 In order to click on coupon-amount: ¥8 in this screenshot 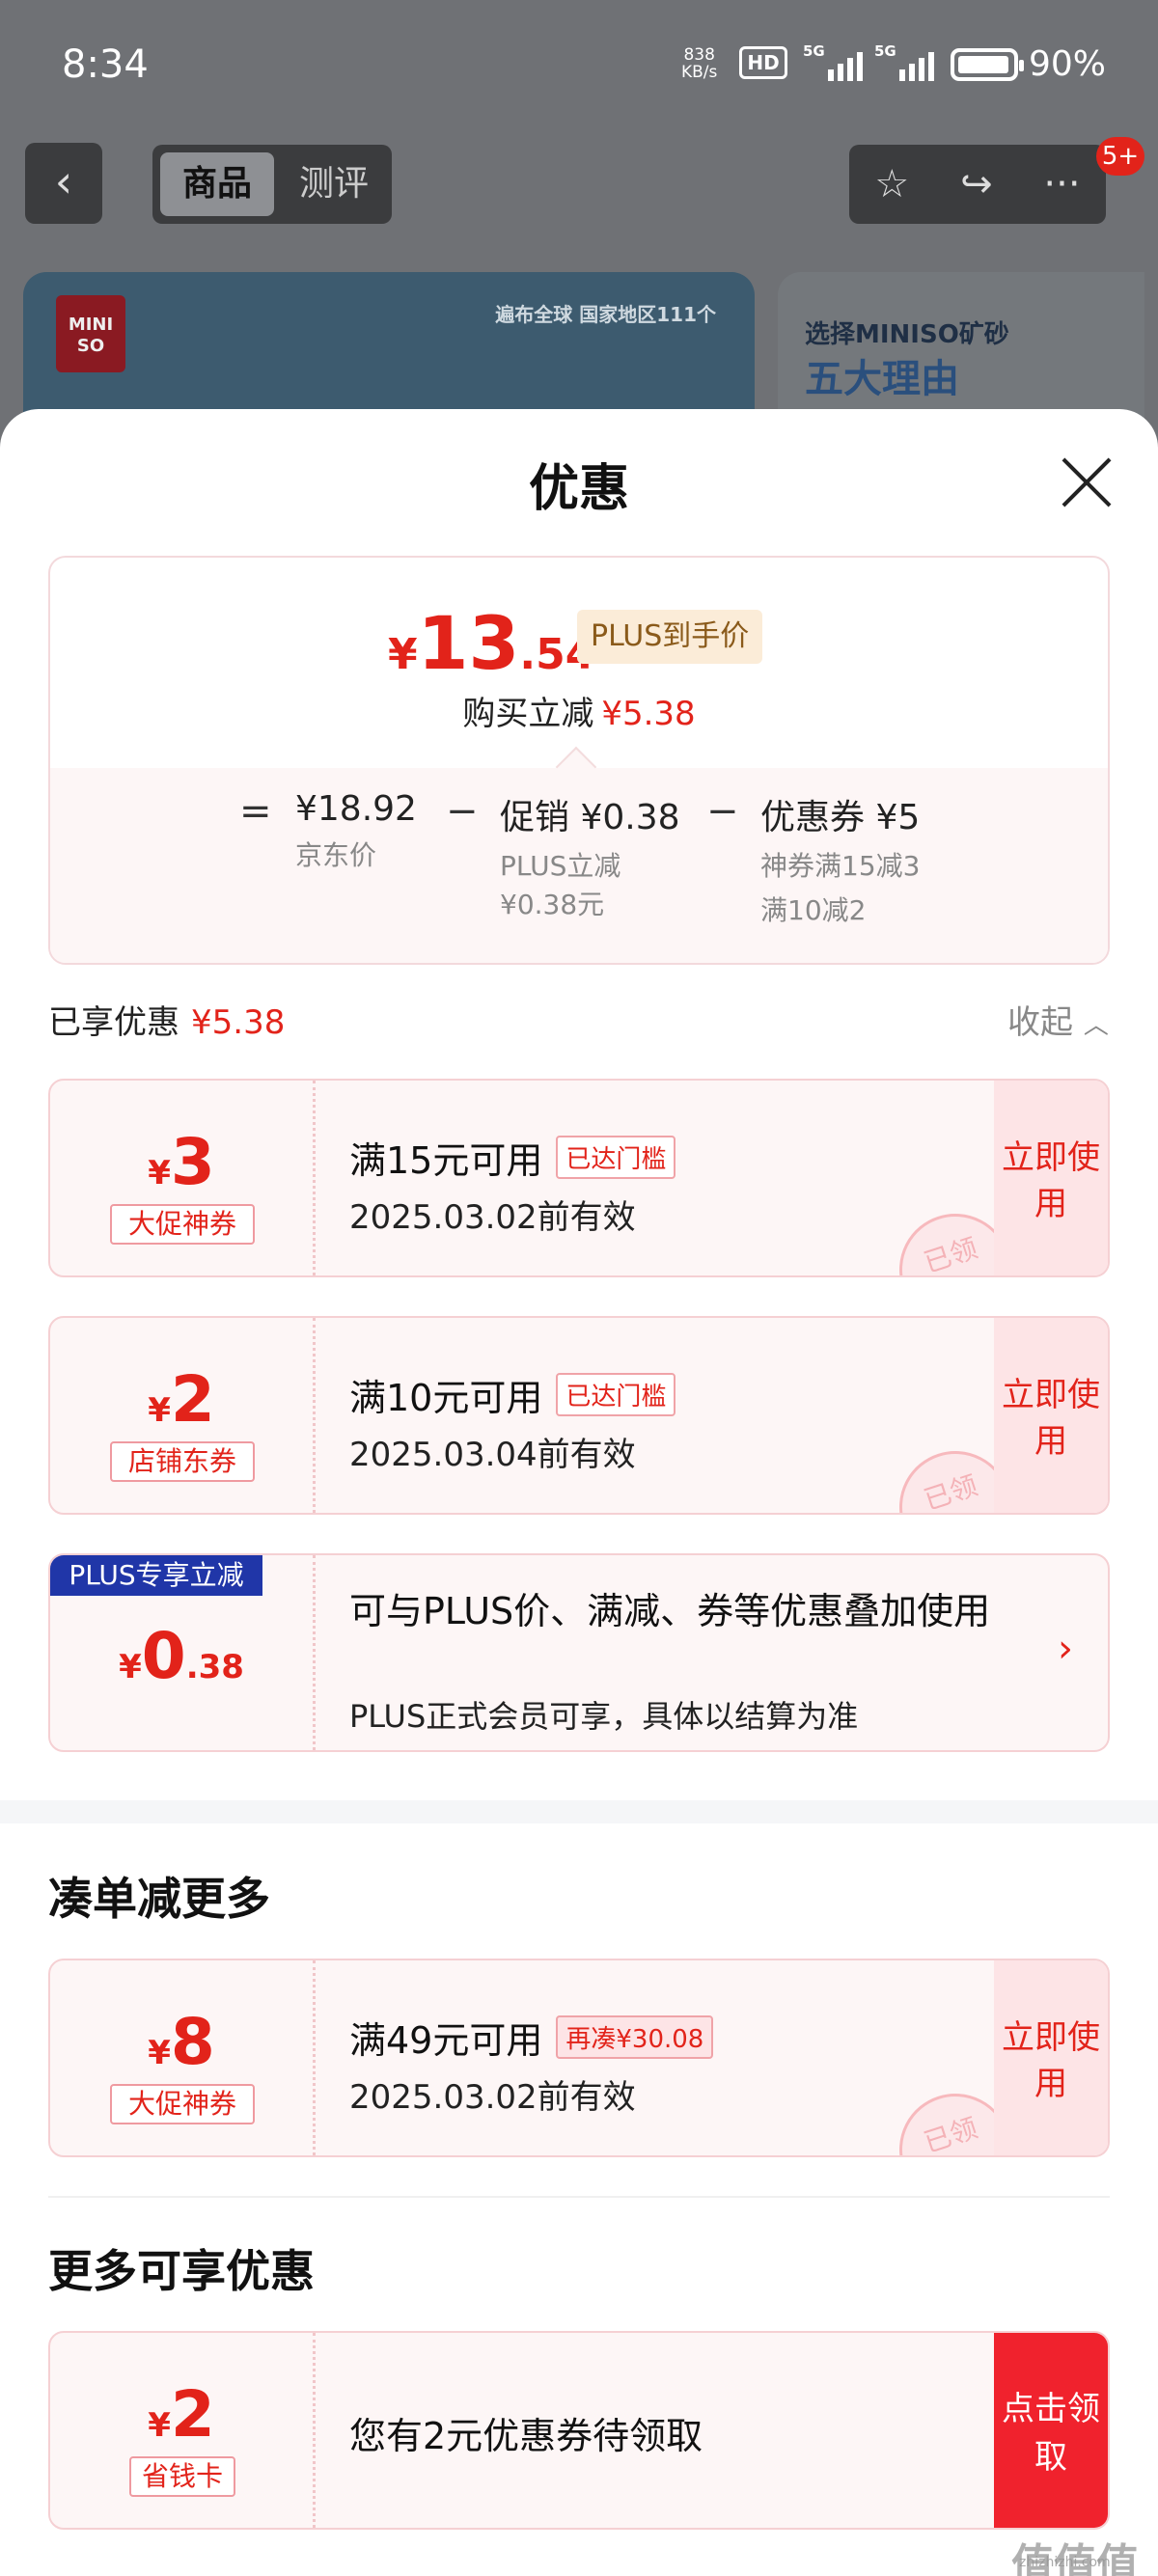, I will do `click(181, 2042)`.